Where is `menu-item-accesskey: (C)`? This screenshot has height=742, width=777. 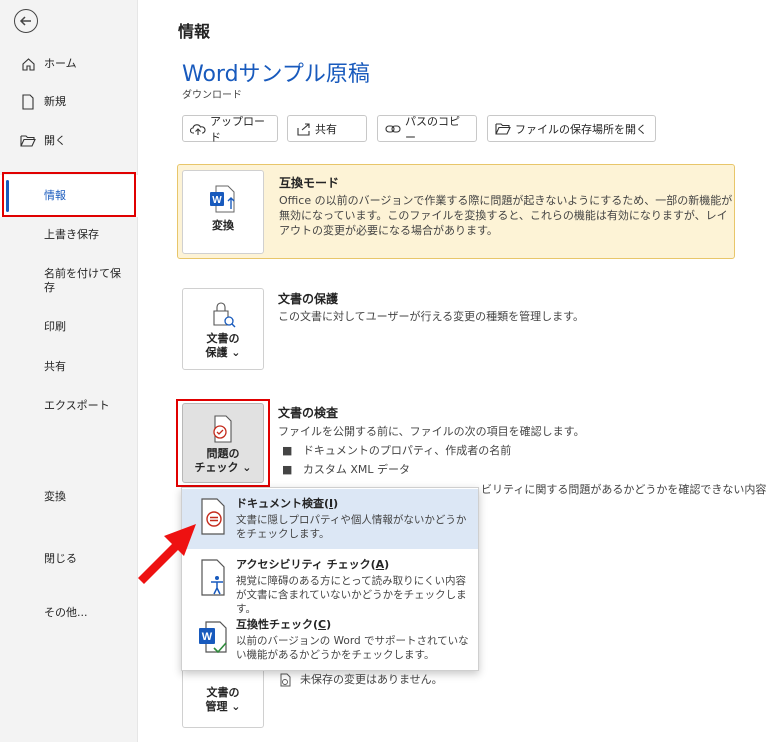 menu-item-accesskey: (C) is located at coordinates (322, 624).